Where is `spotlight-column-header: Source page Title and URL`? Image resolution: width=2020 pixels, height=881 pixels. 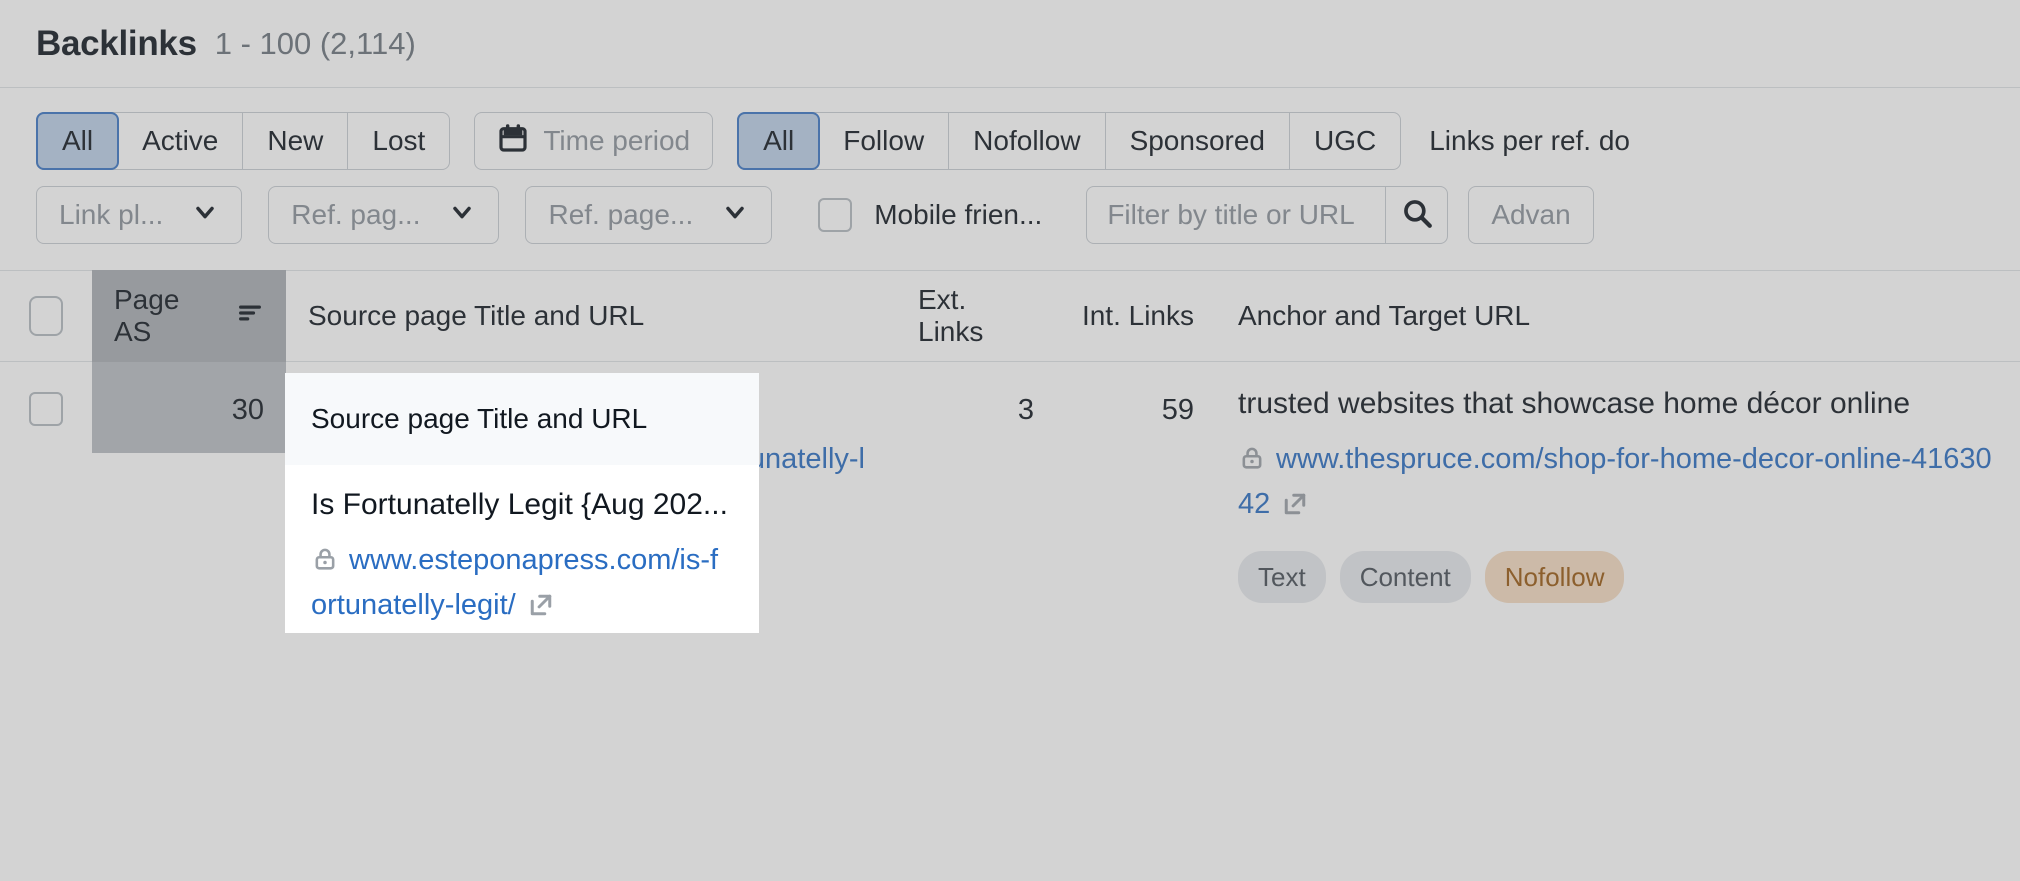
spotlight-column-header: Source page Title and URL is located at coordinates (522, 419).